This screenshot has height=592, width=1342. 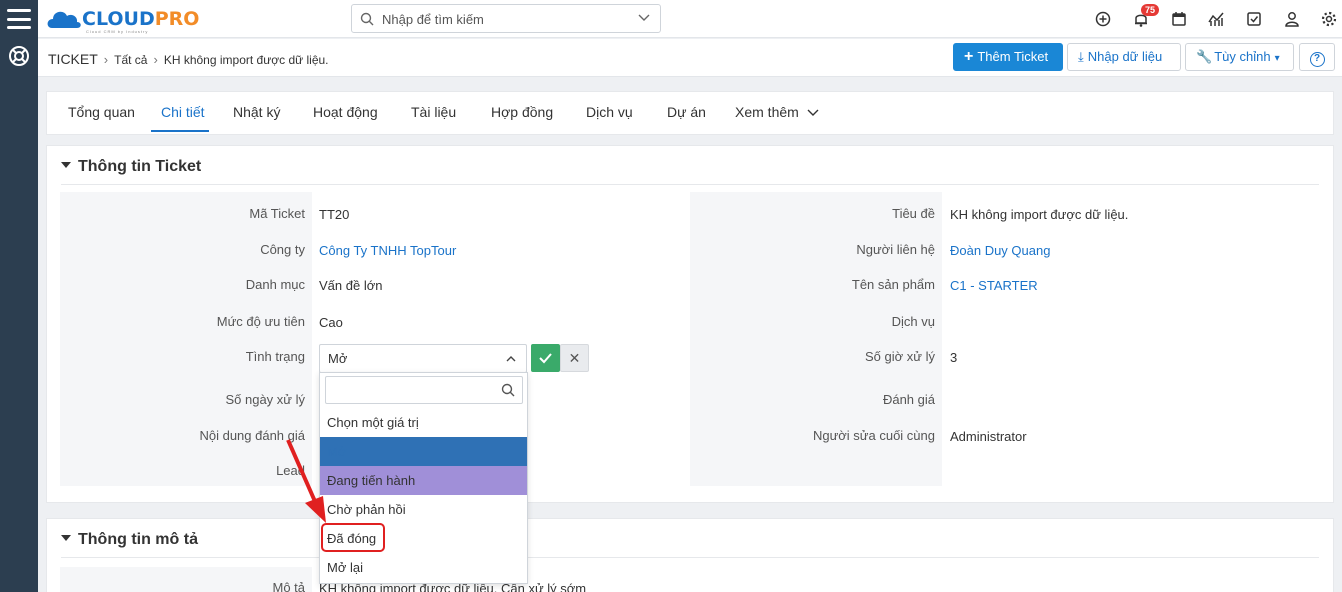 I want to click on field-value-company: Công Ty TNHH TopTour, so click(x=387, y=250).